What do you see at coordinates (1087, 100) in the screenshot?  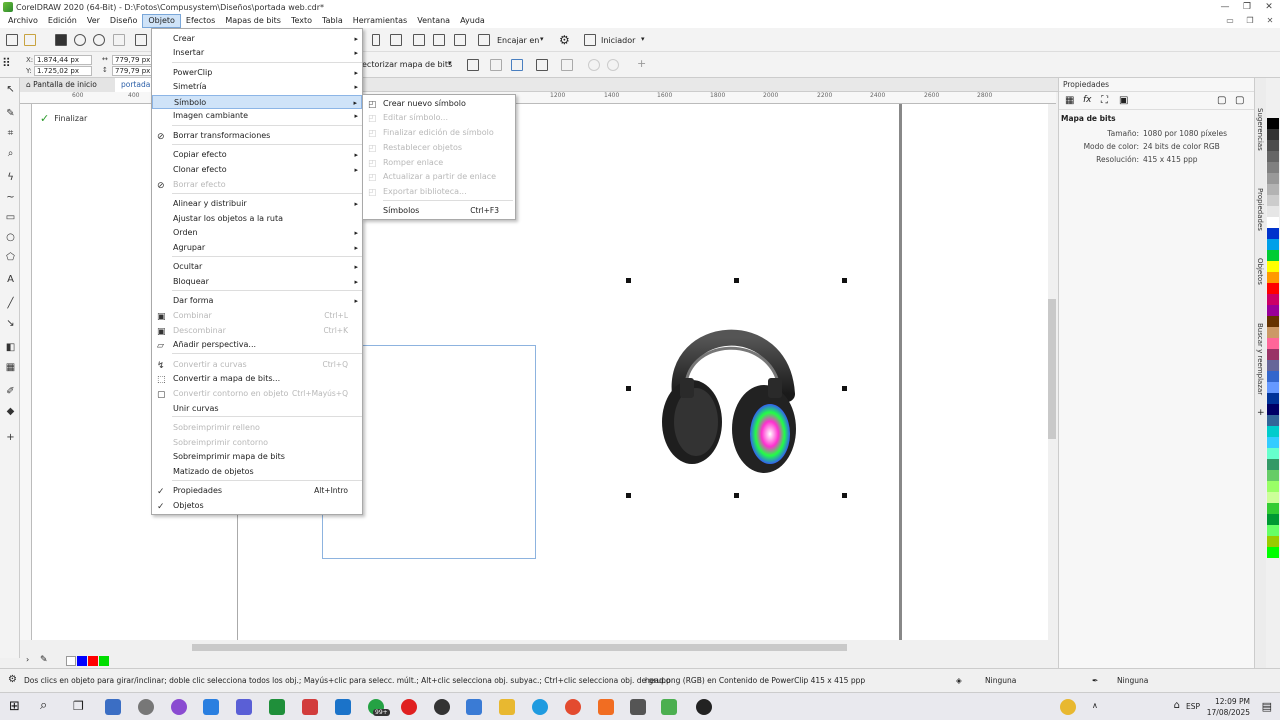 I see `fx-icon: fx` at bounding box center [1087, 100].